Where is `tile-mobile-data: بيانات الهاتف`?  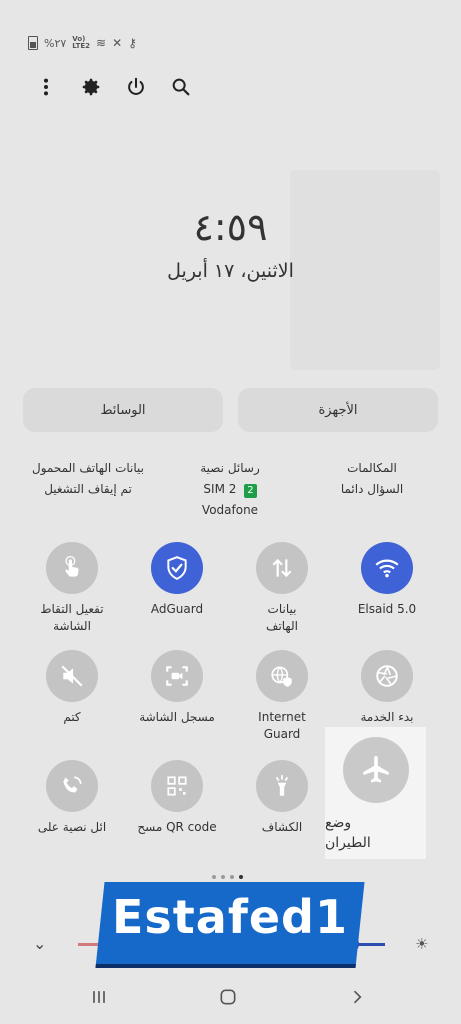 tile-mobile-data: بيانات الهاتف is located at coordinates (282, 588).